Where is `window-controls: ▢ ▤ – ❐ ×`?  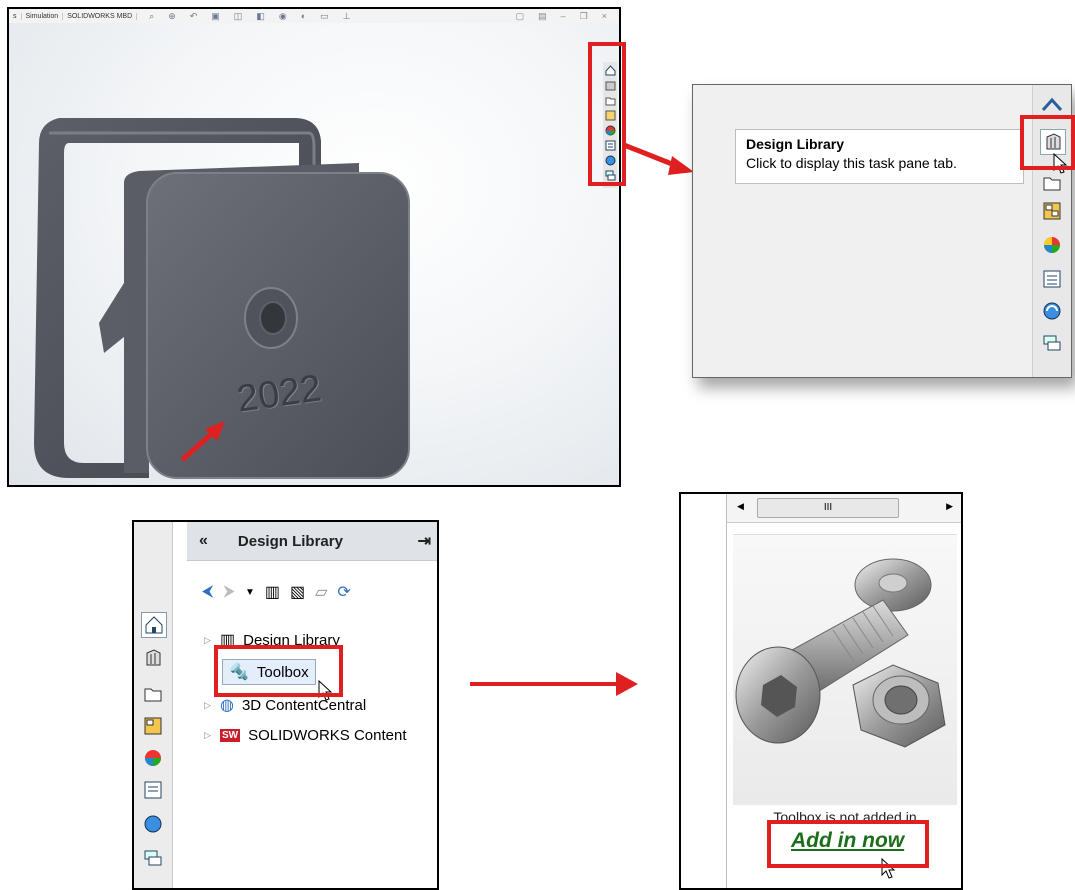 window-controls: ▢ ▤ – ❐ × is located at coordinates (565, 16).